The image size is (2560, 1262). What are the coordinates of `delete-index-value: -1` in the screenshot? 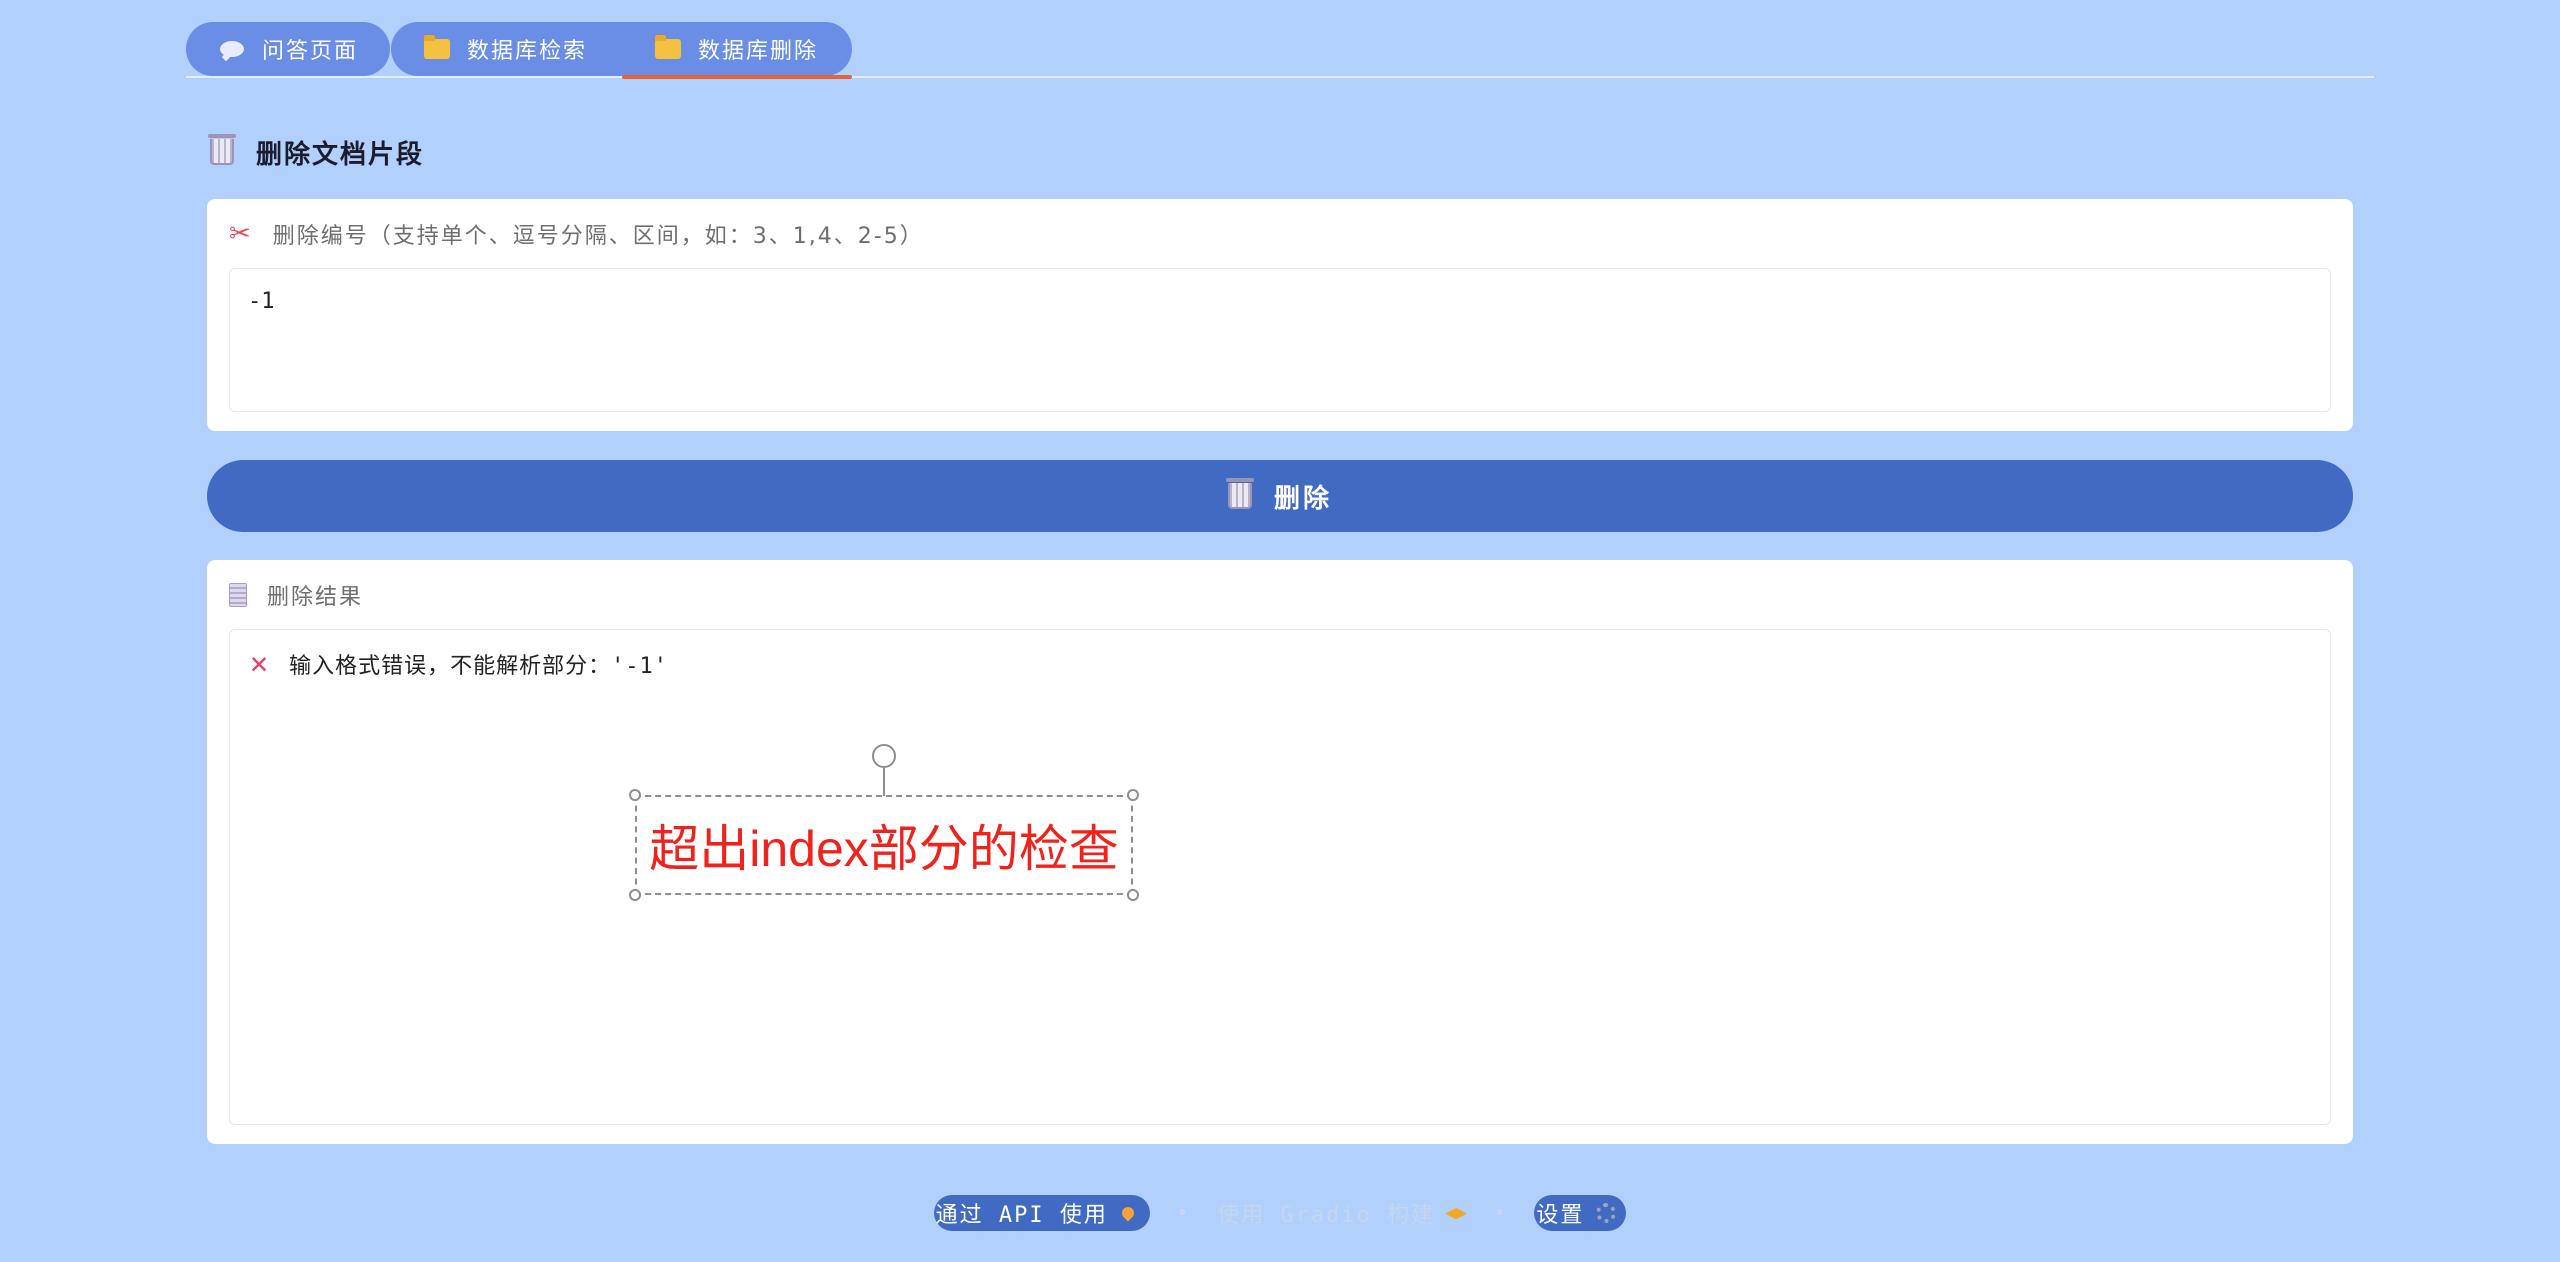 It's located at (261, 301).